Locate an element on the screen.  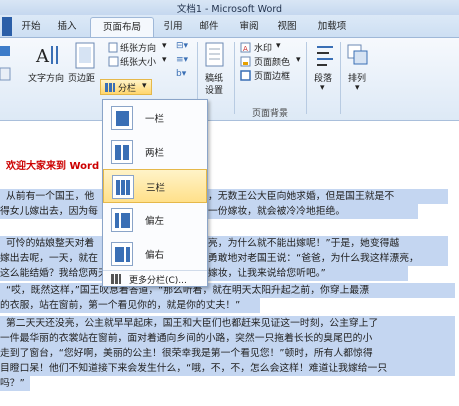
text-line: 得女儿嫁出去，因为每 is located at coordinates (51, 211).